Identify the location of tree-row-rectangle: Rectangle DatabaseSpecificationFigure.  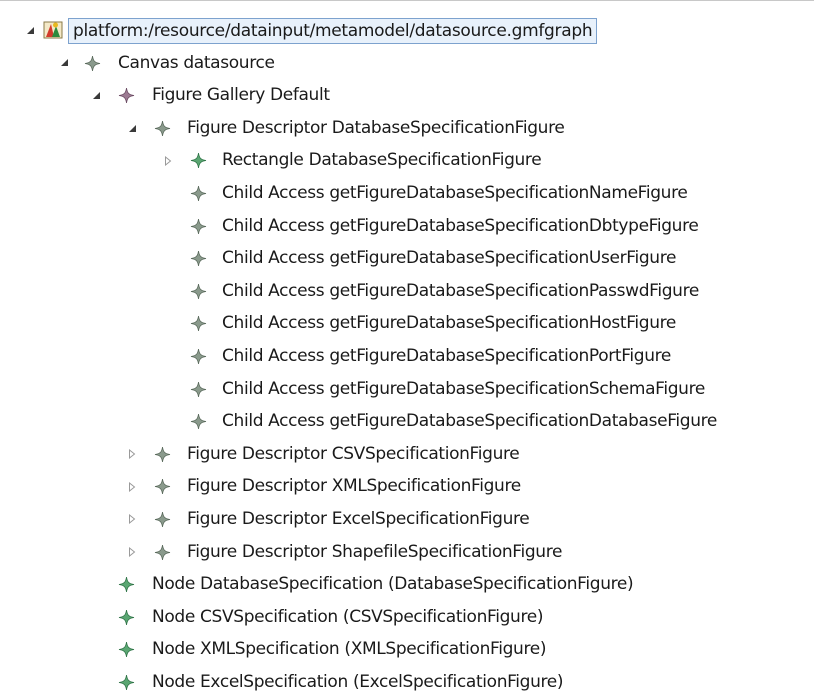
(407, 160).